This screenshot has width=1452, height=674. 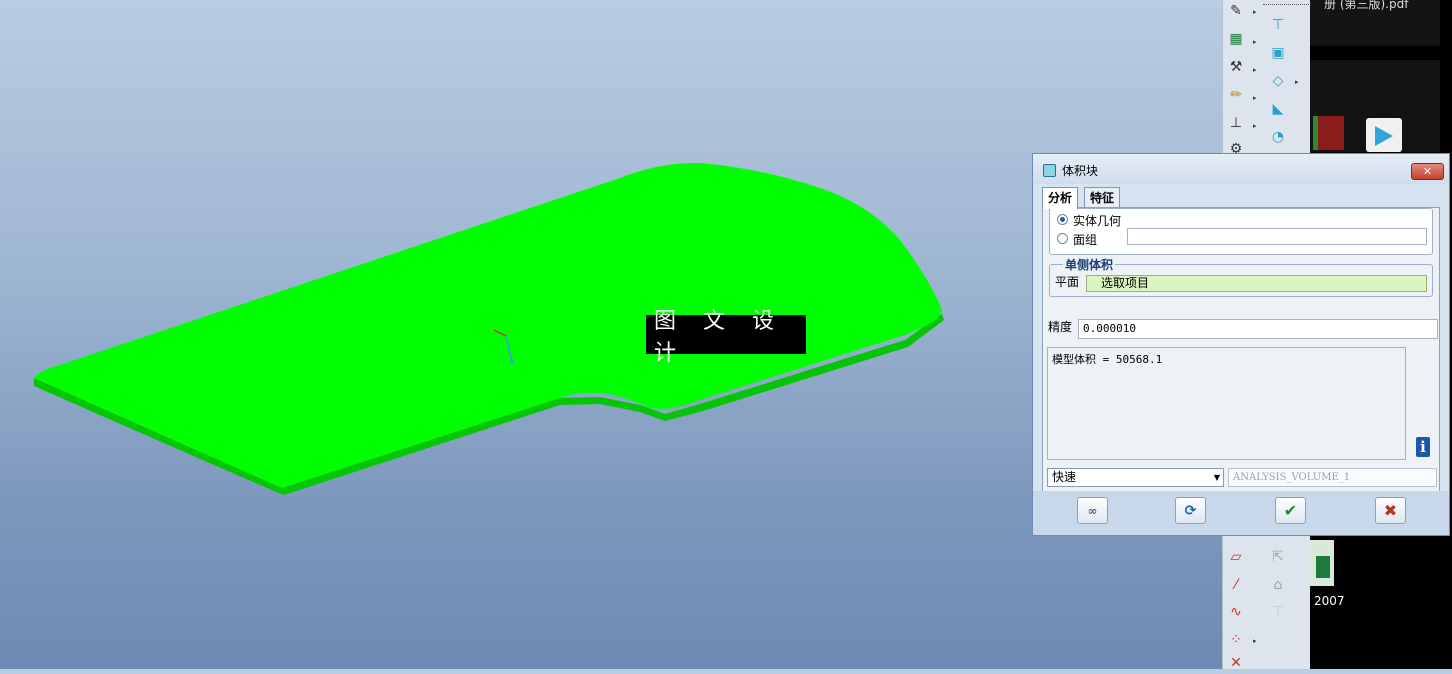 I want to click on solid-geometry-radio, so click(x=1062, y=219).